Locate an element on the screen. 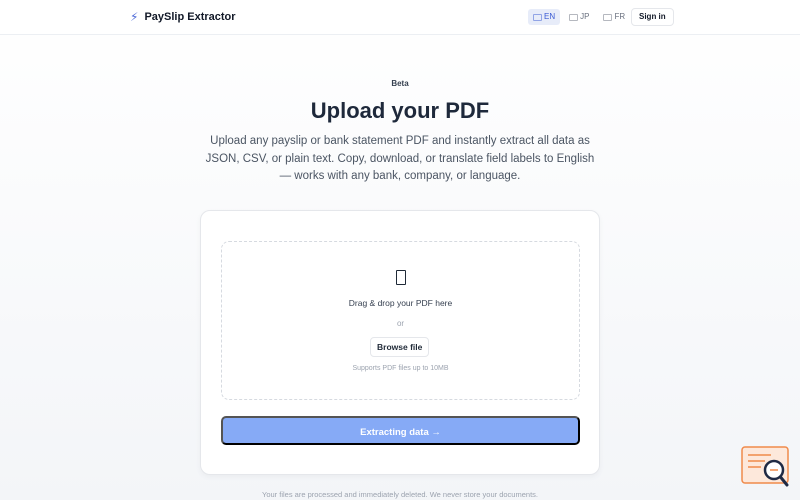 This screenshot has height=500, width=800. brand-name: PaySlip Extractor is located at coordinates (190, 17).